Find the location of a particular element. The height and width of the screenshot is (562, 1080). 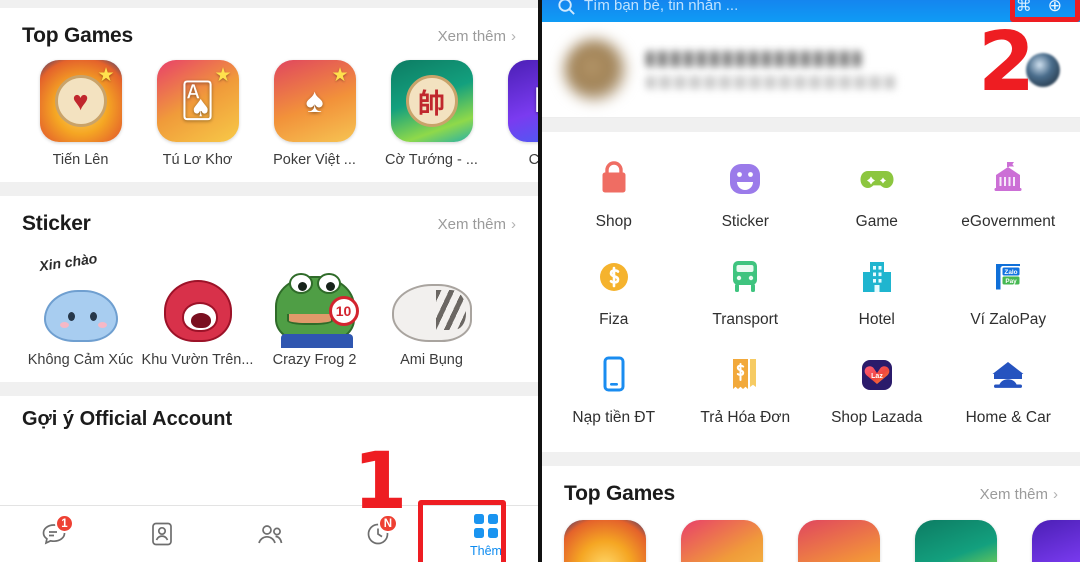

service-shop: Shop is located at coordinates (614, 197).